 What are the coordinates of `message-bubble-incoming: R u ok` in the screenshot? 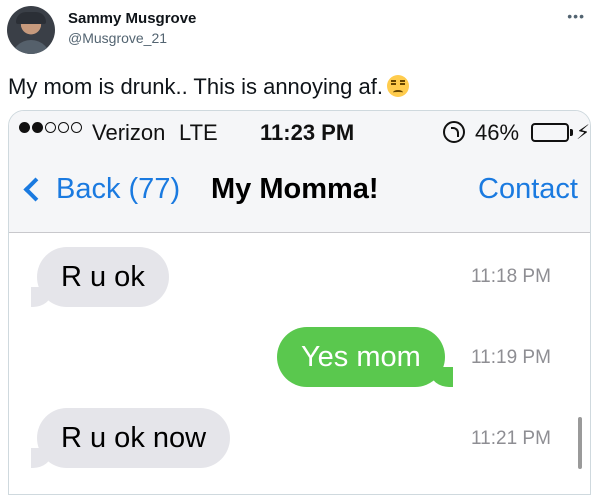 It's located at (100, 277).